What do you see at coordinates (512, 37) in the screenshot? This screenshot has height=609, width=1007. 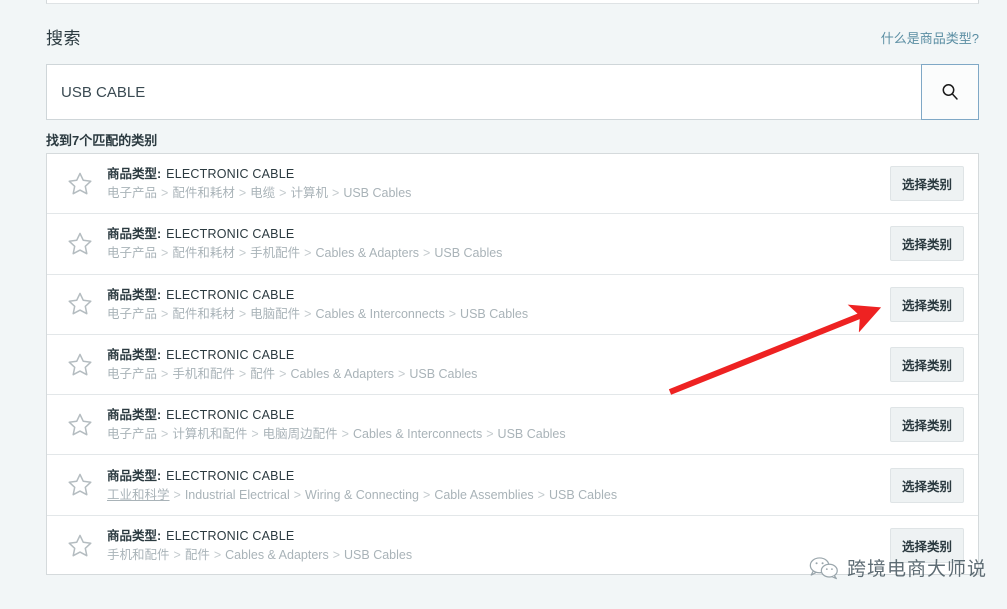 I see `page-header: 搜索 什么是商品类型?` at bounding box center [512, 37].